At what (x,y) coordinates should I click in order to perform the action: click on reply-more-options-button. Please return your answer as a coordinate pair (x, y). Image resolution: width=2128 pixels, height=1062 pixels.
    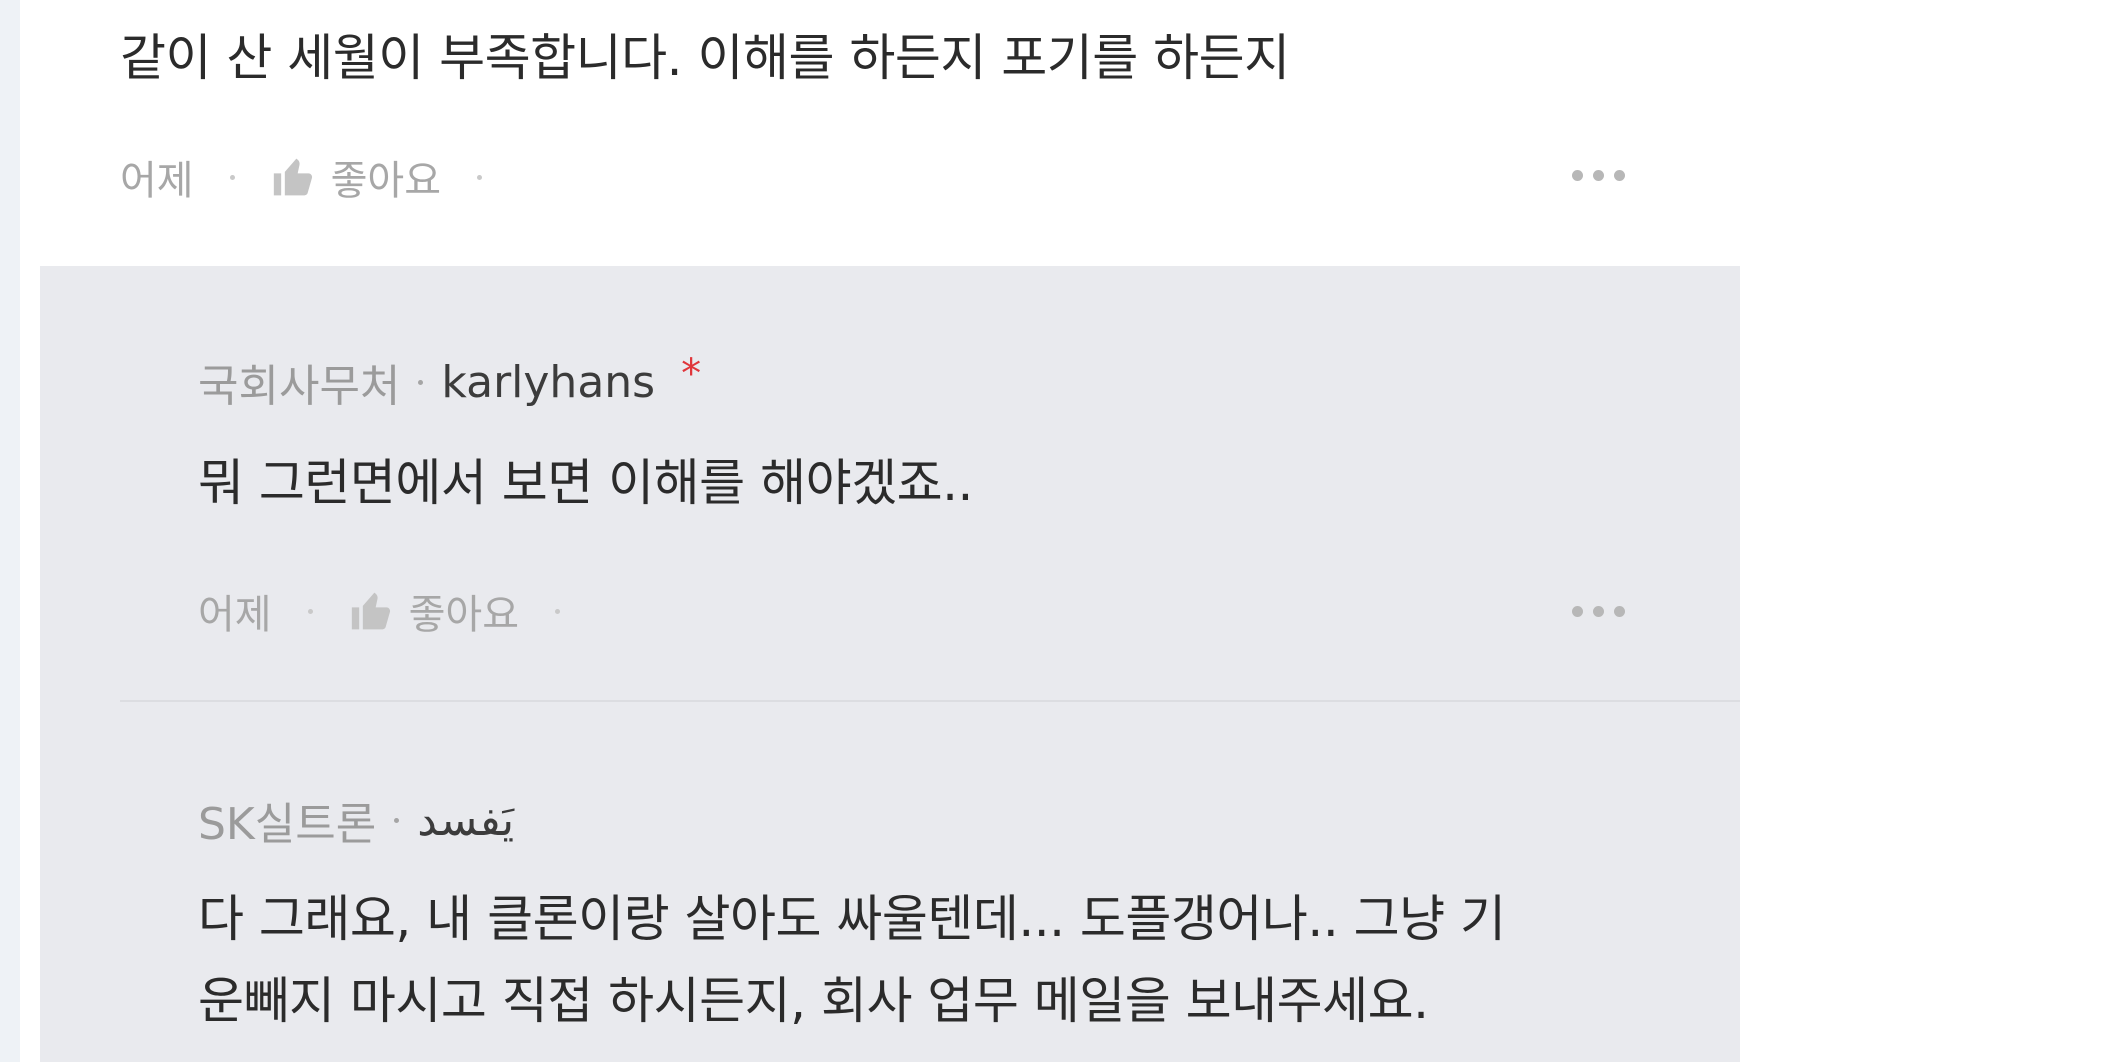
    Looking at the image, I should click on (1598, 611).